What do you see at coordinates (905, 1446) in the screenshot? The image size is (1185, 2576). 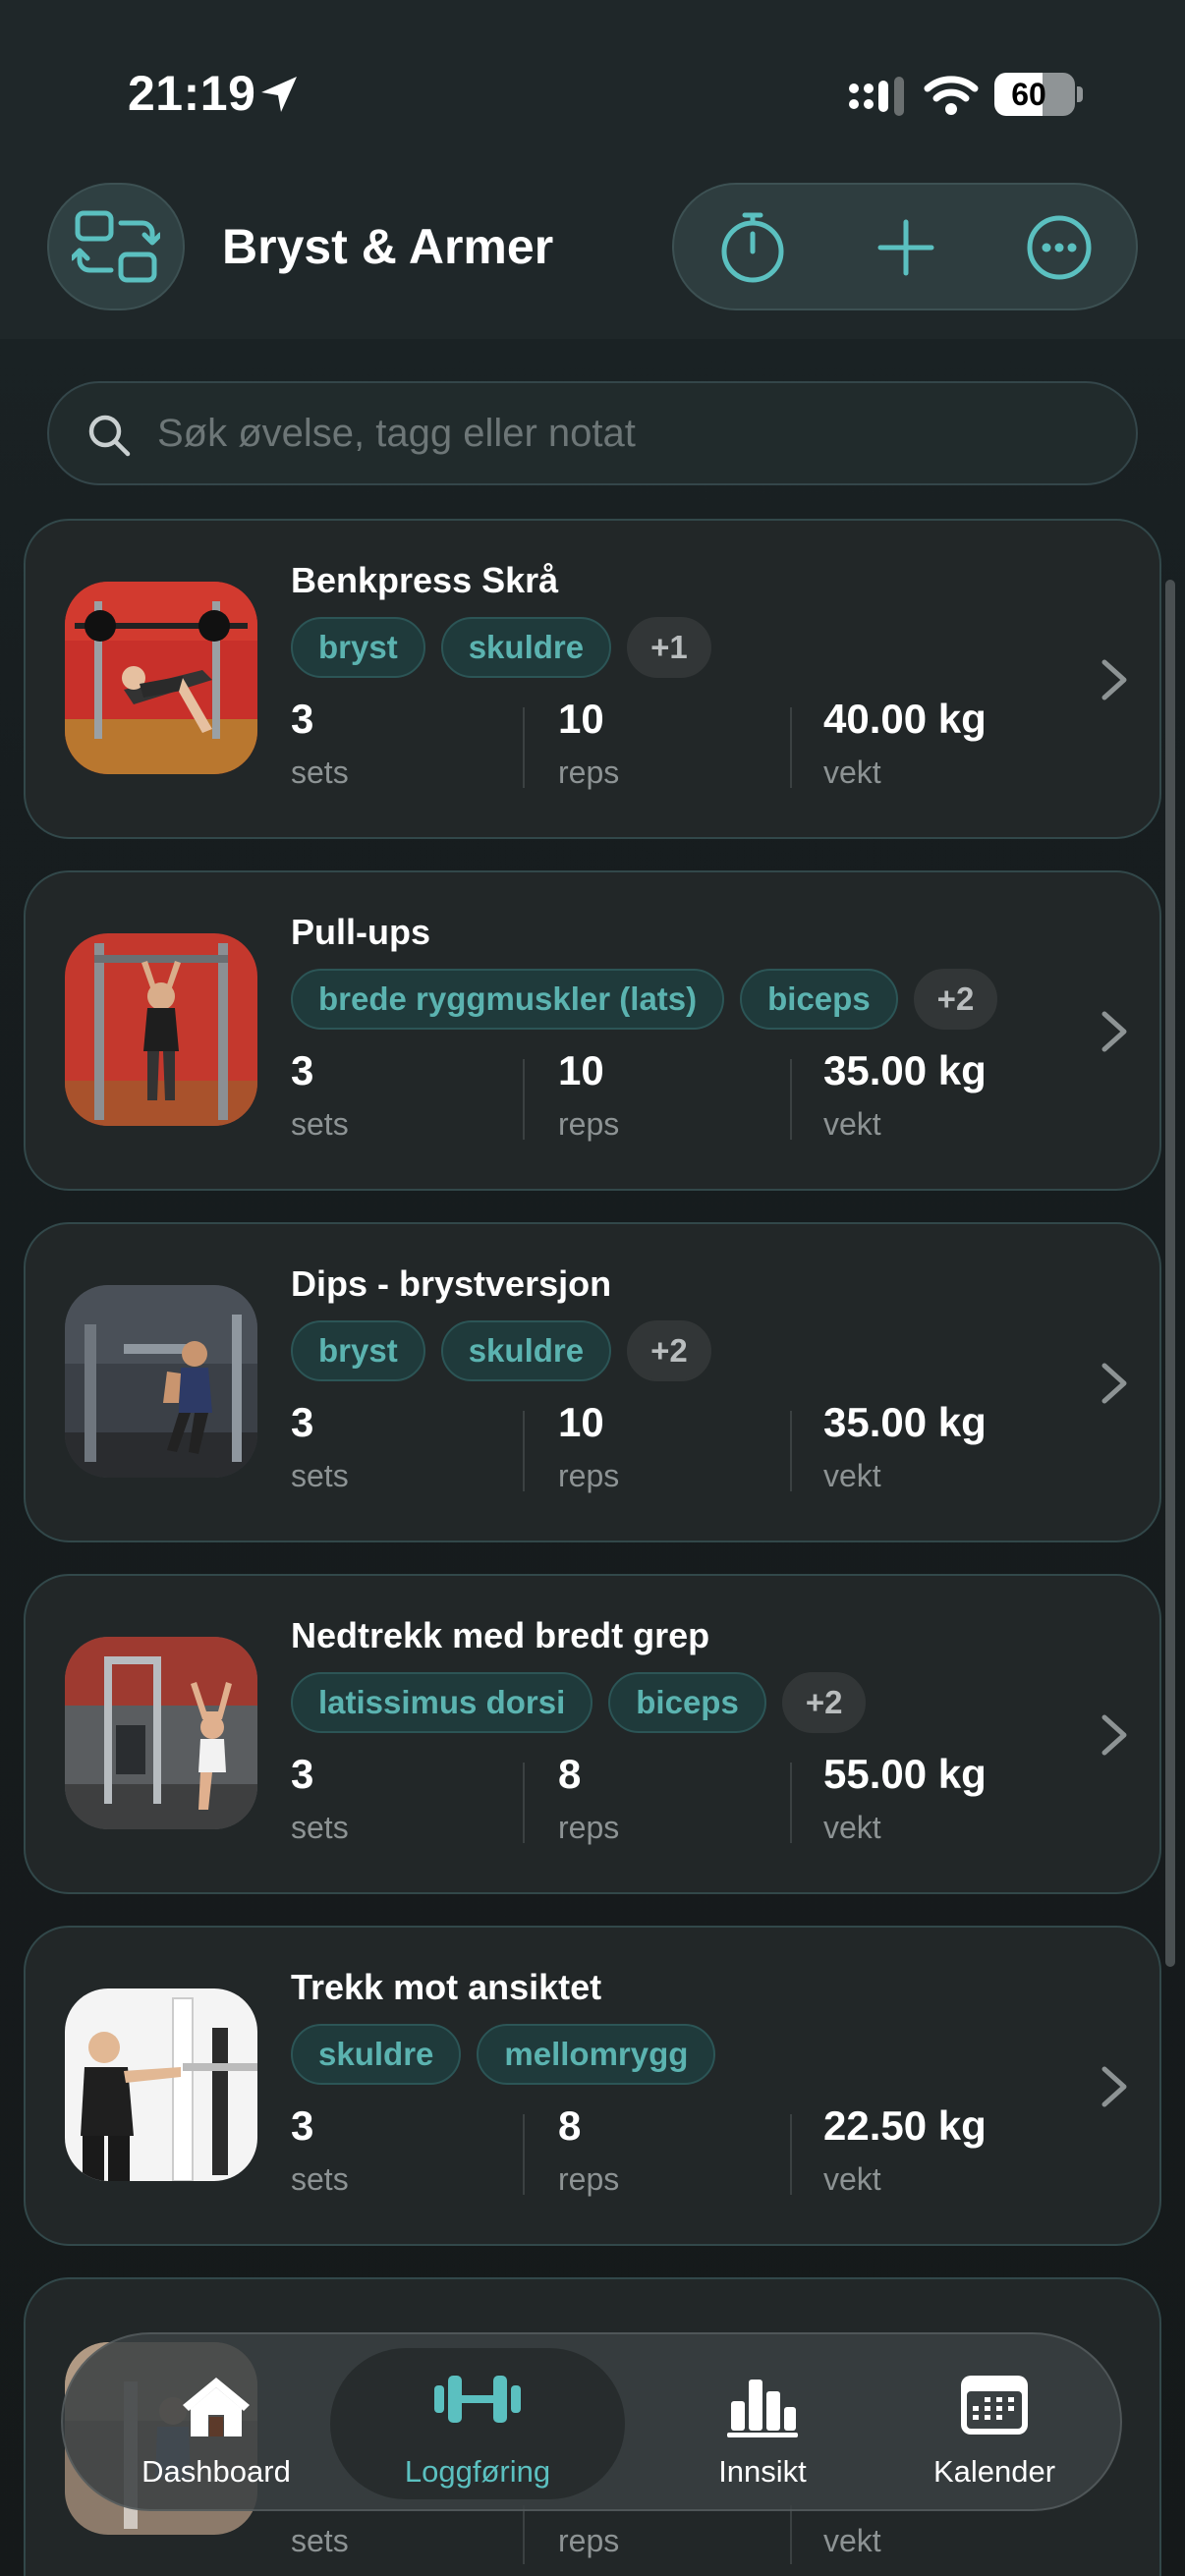 I see `weight-stat: 35.00 kg vekt` at bounding box center [905, 1446].